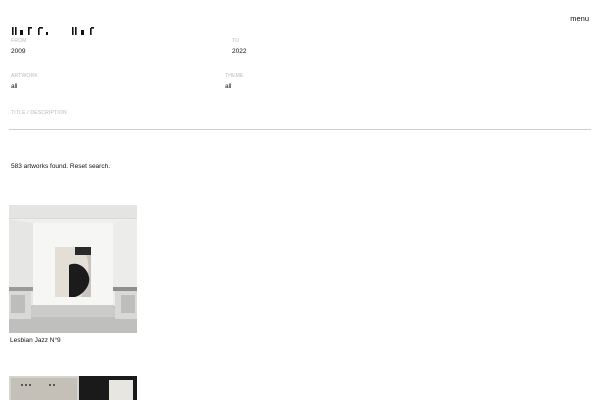 This screenshot has width=600, height=400. What do you see at coordinates (300, 129) in the screenshot?
I see `search-divider` at bounding box center [300, 129].